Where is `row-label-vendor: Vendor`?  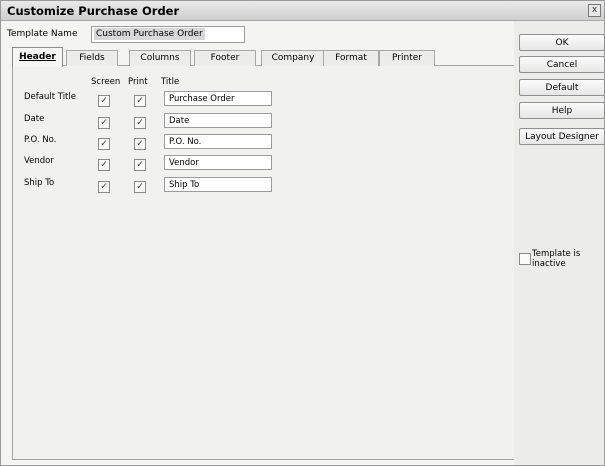
row-label-vendor: Vendor is located at coordinates (39, 161).